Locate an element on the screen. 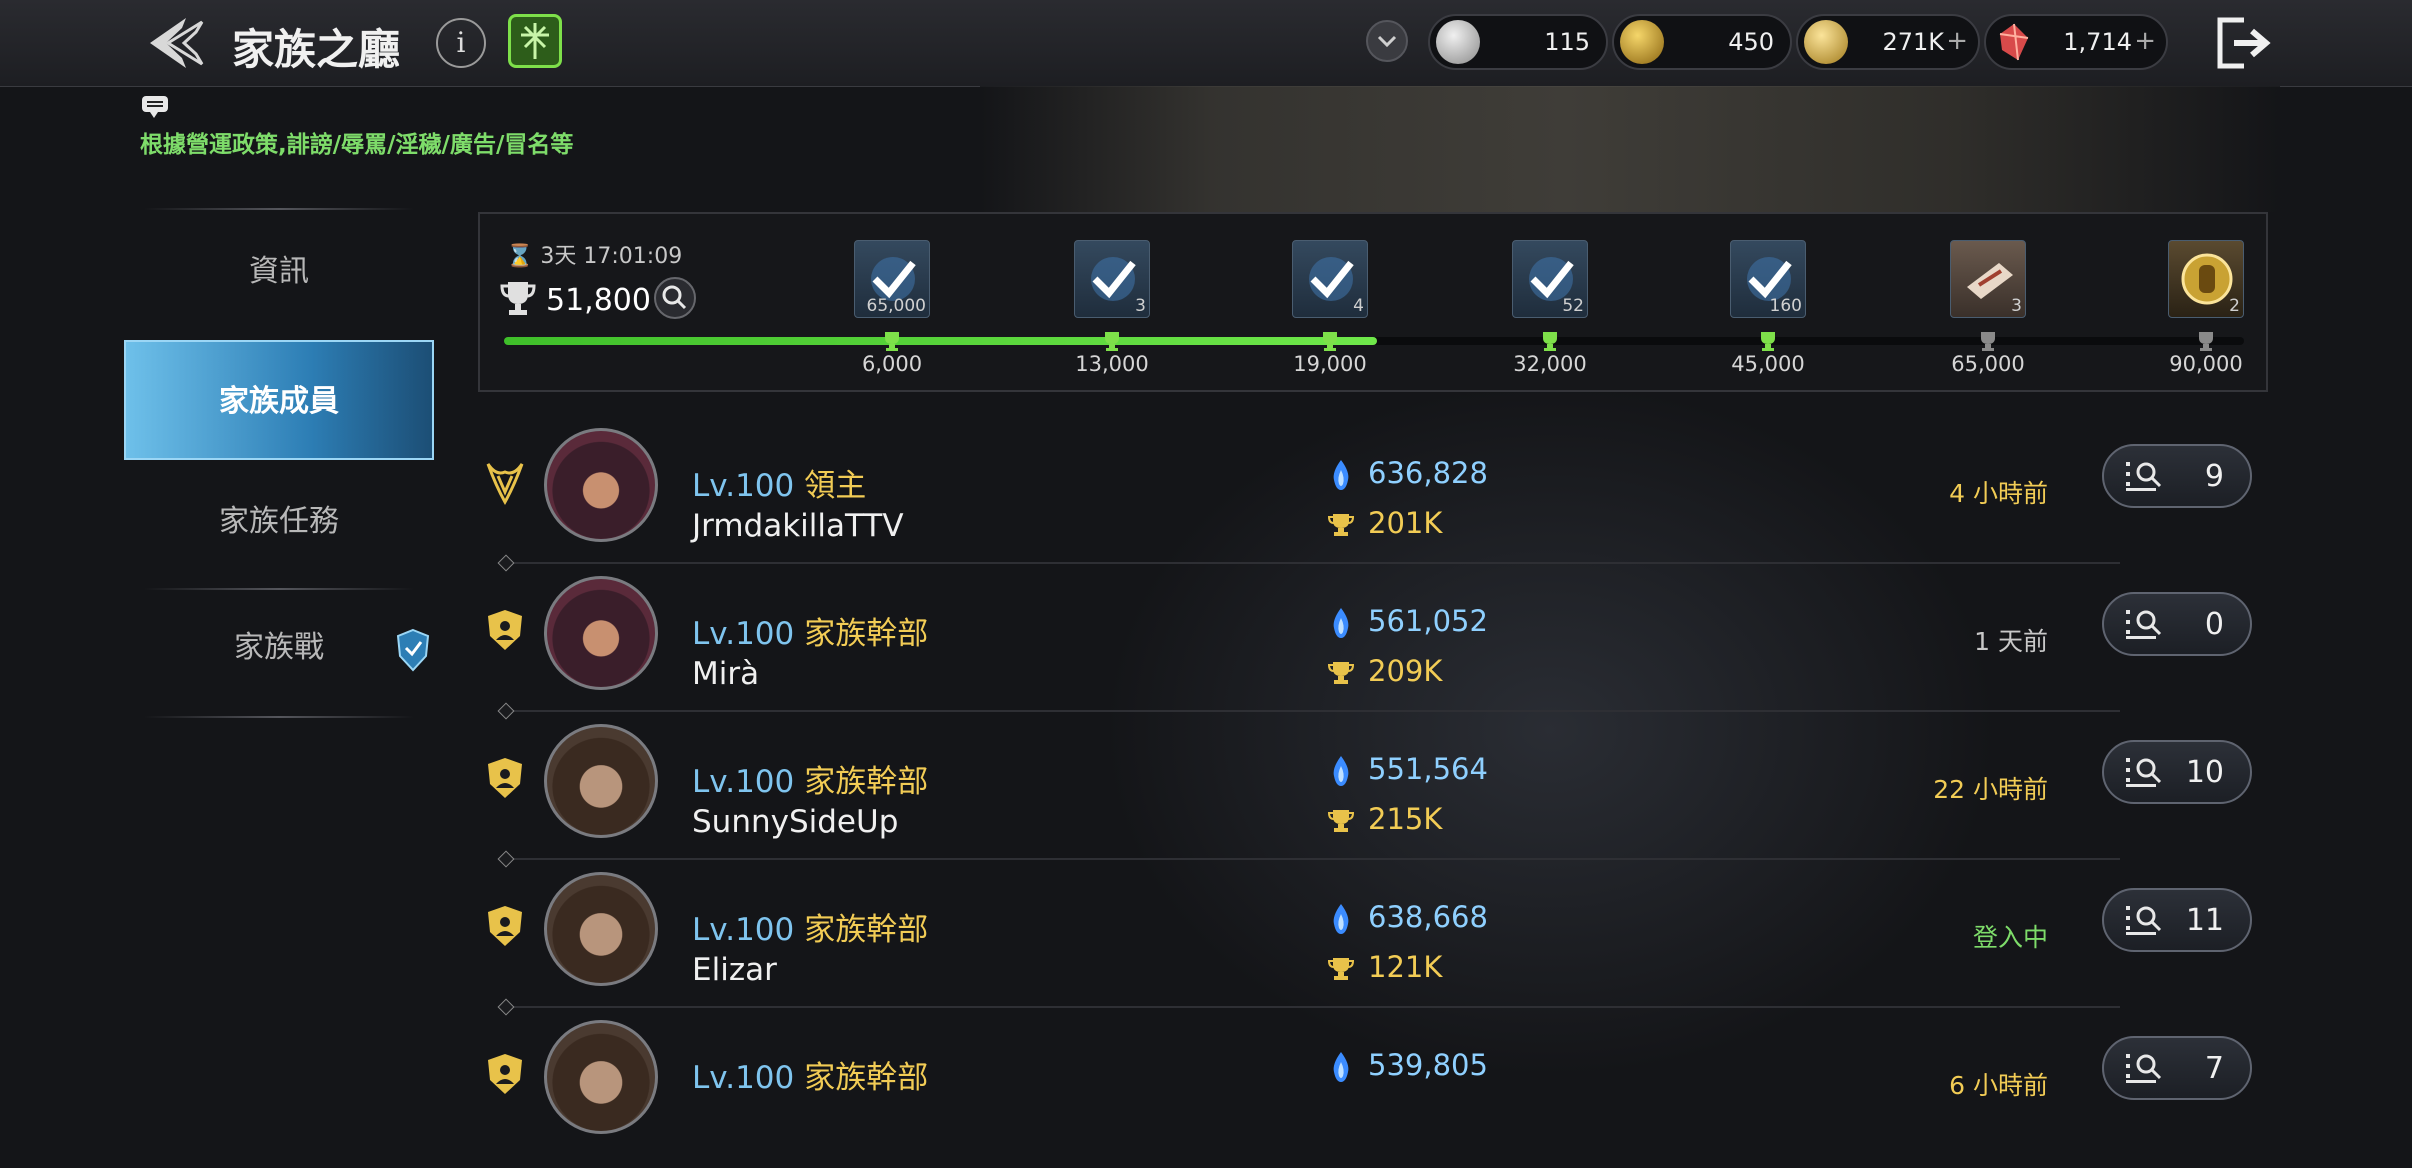  member-row: Lv.100 領主 JrmdakillaTTV 636,828 201K 4 小時前 9 is located at coordinates (1373, 502).